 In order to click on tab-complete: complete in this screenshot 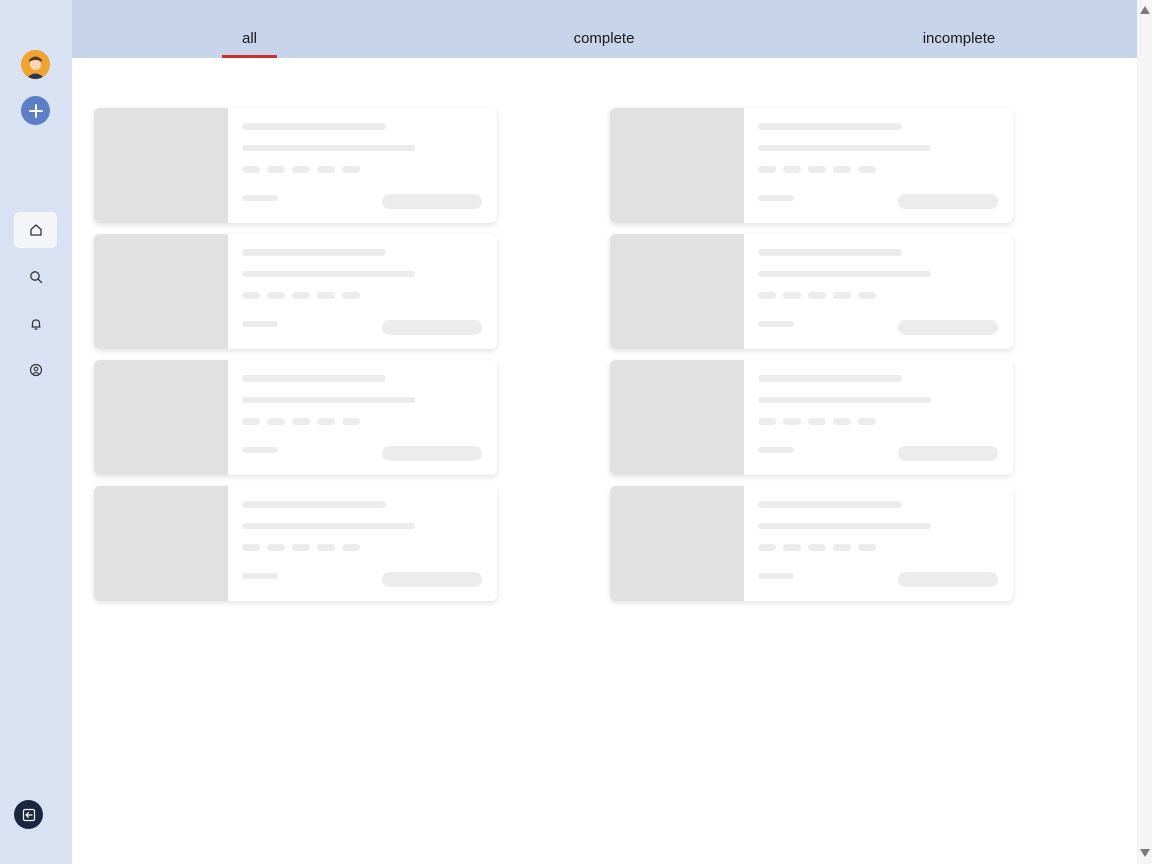, I will do `click(604, 29)`.